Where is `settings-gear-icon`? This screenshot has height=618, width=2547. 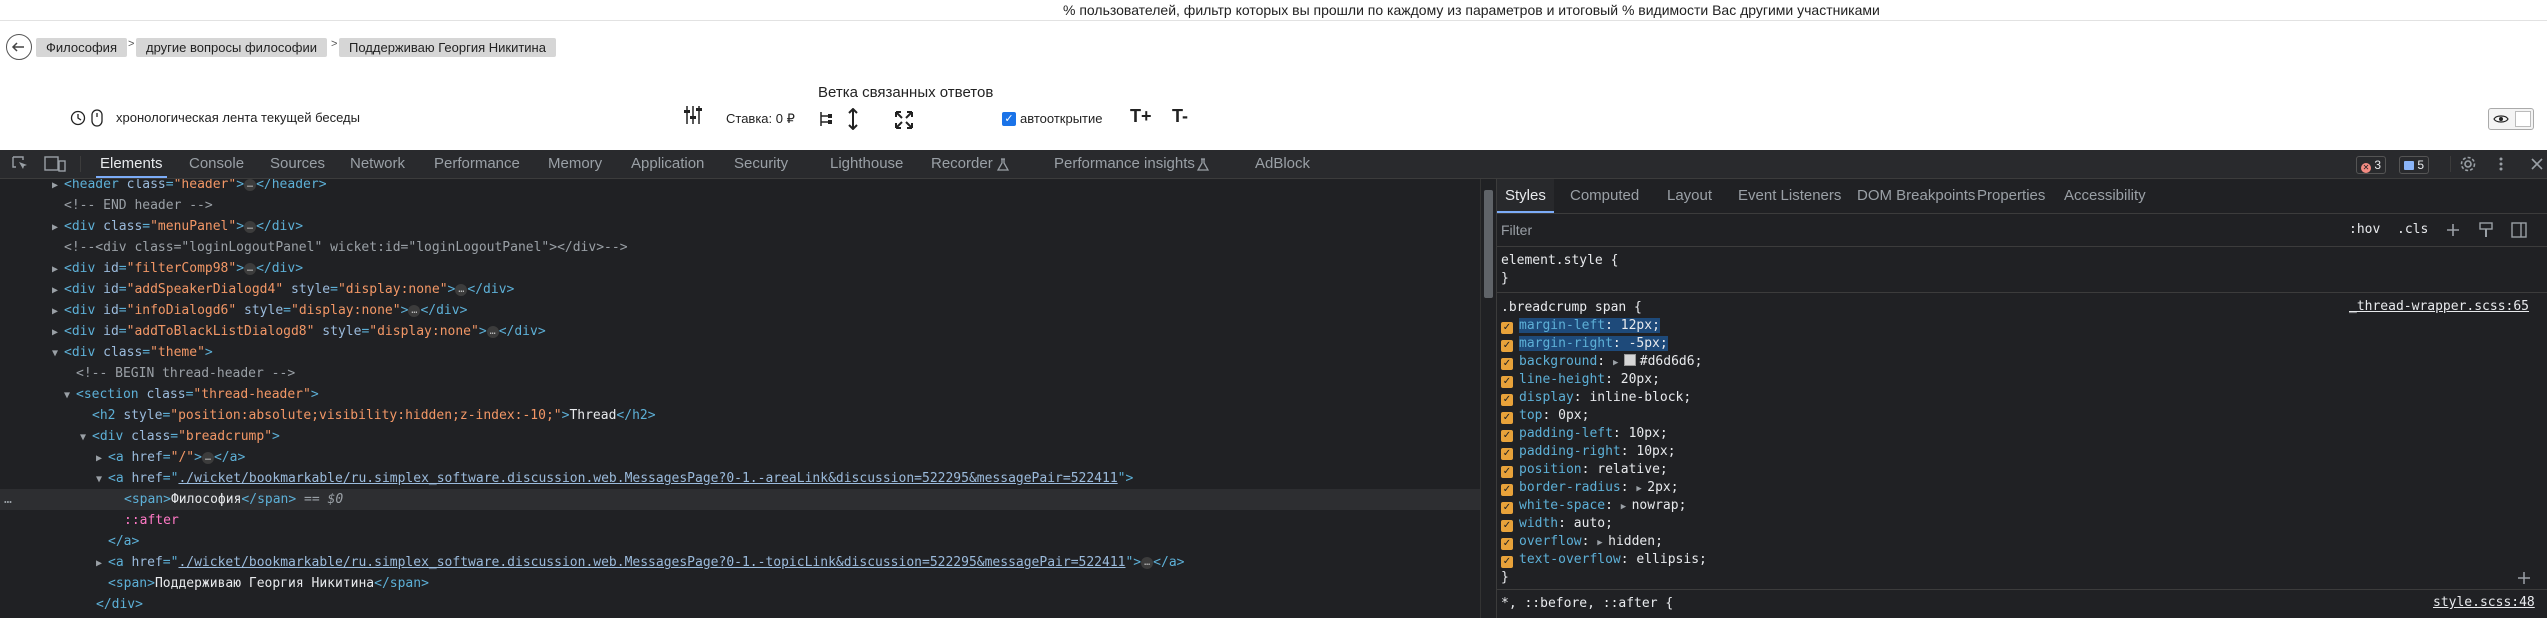 settings-gear-icon is located at coordinates (2468, 164).